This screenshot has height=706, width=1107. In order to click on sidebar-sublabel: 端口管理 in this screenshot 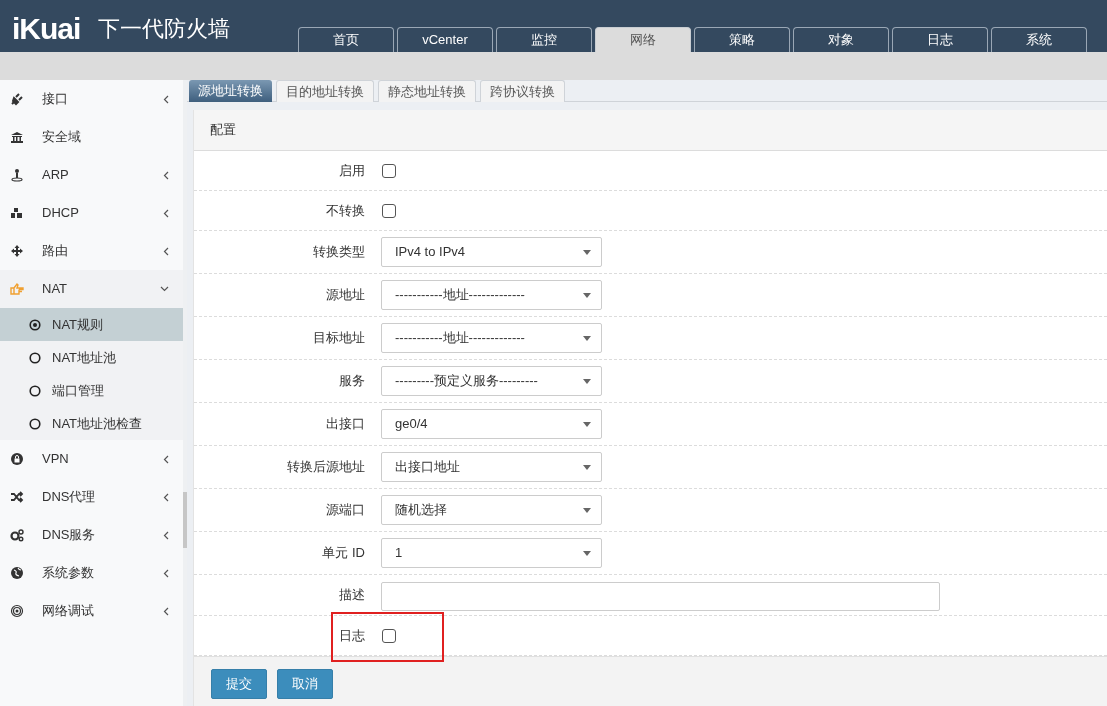, I will do `click(78, 390)`.